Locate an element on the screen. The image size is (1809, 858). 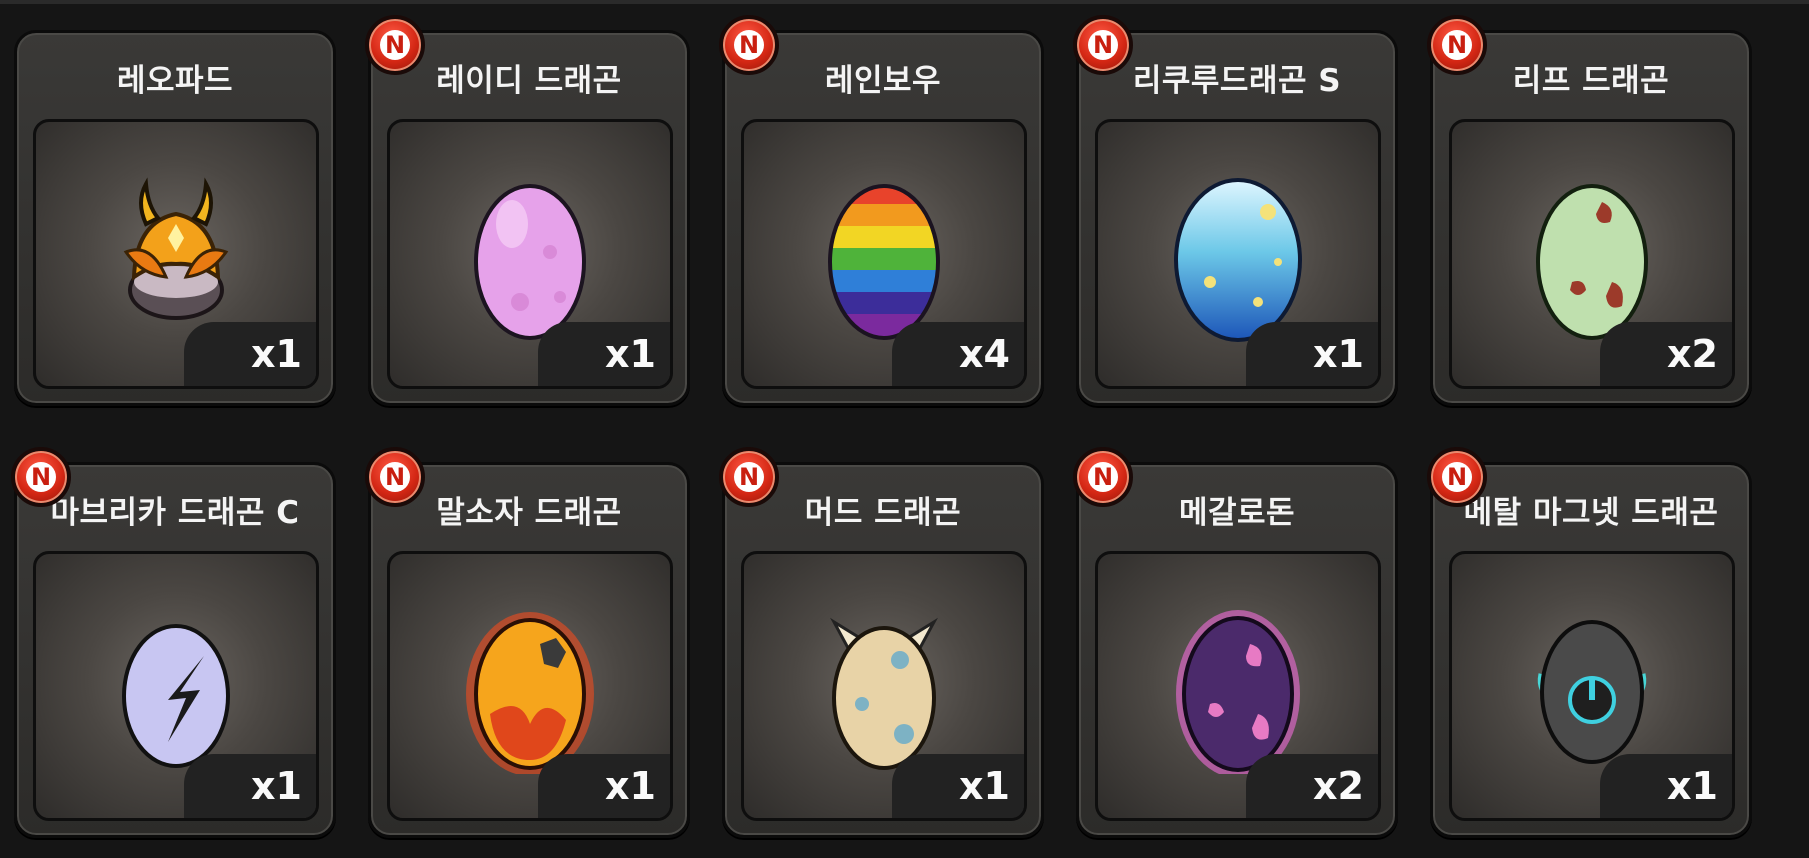
egg-card: 리프 드래곤 x2 N is located at coordinates (1589, 210).